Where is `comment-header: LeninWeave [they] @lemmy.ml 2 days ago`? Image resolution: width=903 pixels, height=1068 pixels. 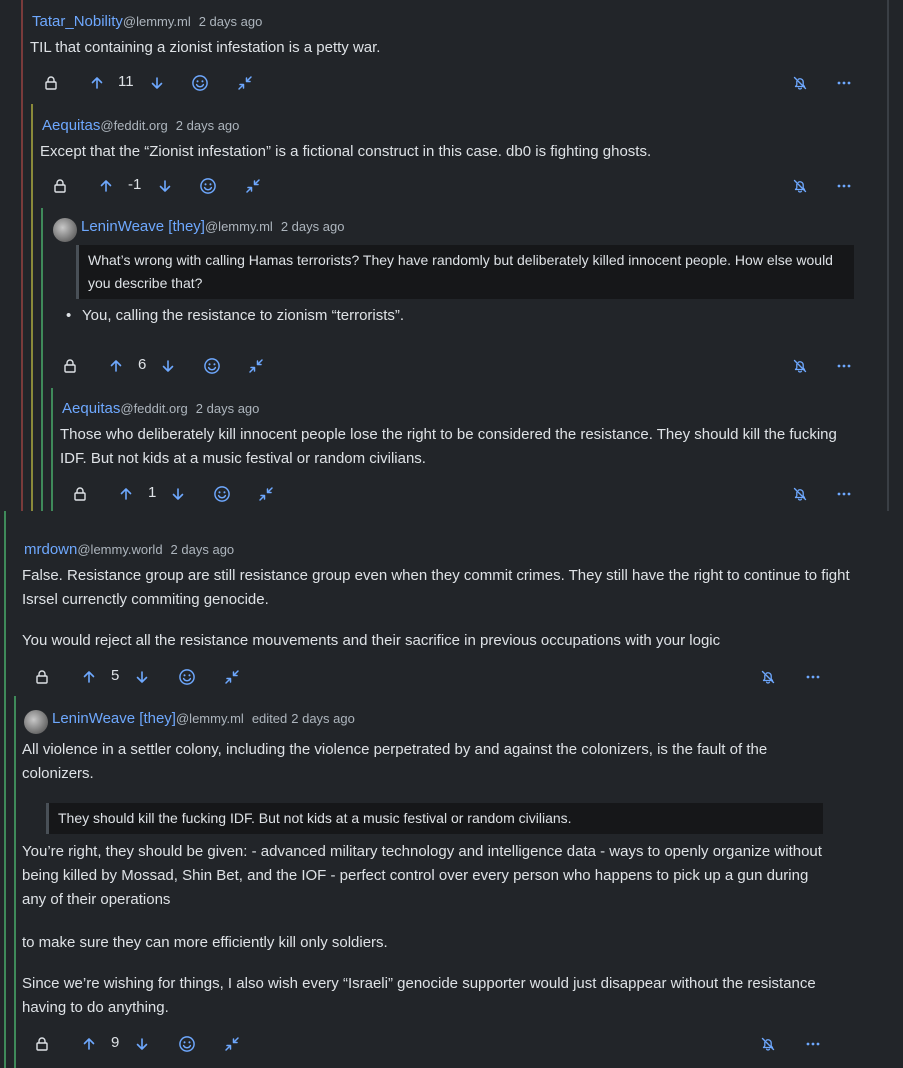 comment-header: LeninWeave [they] @lemmy.ml 2 days ago is located at coordinates (198, 230).